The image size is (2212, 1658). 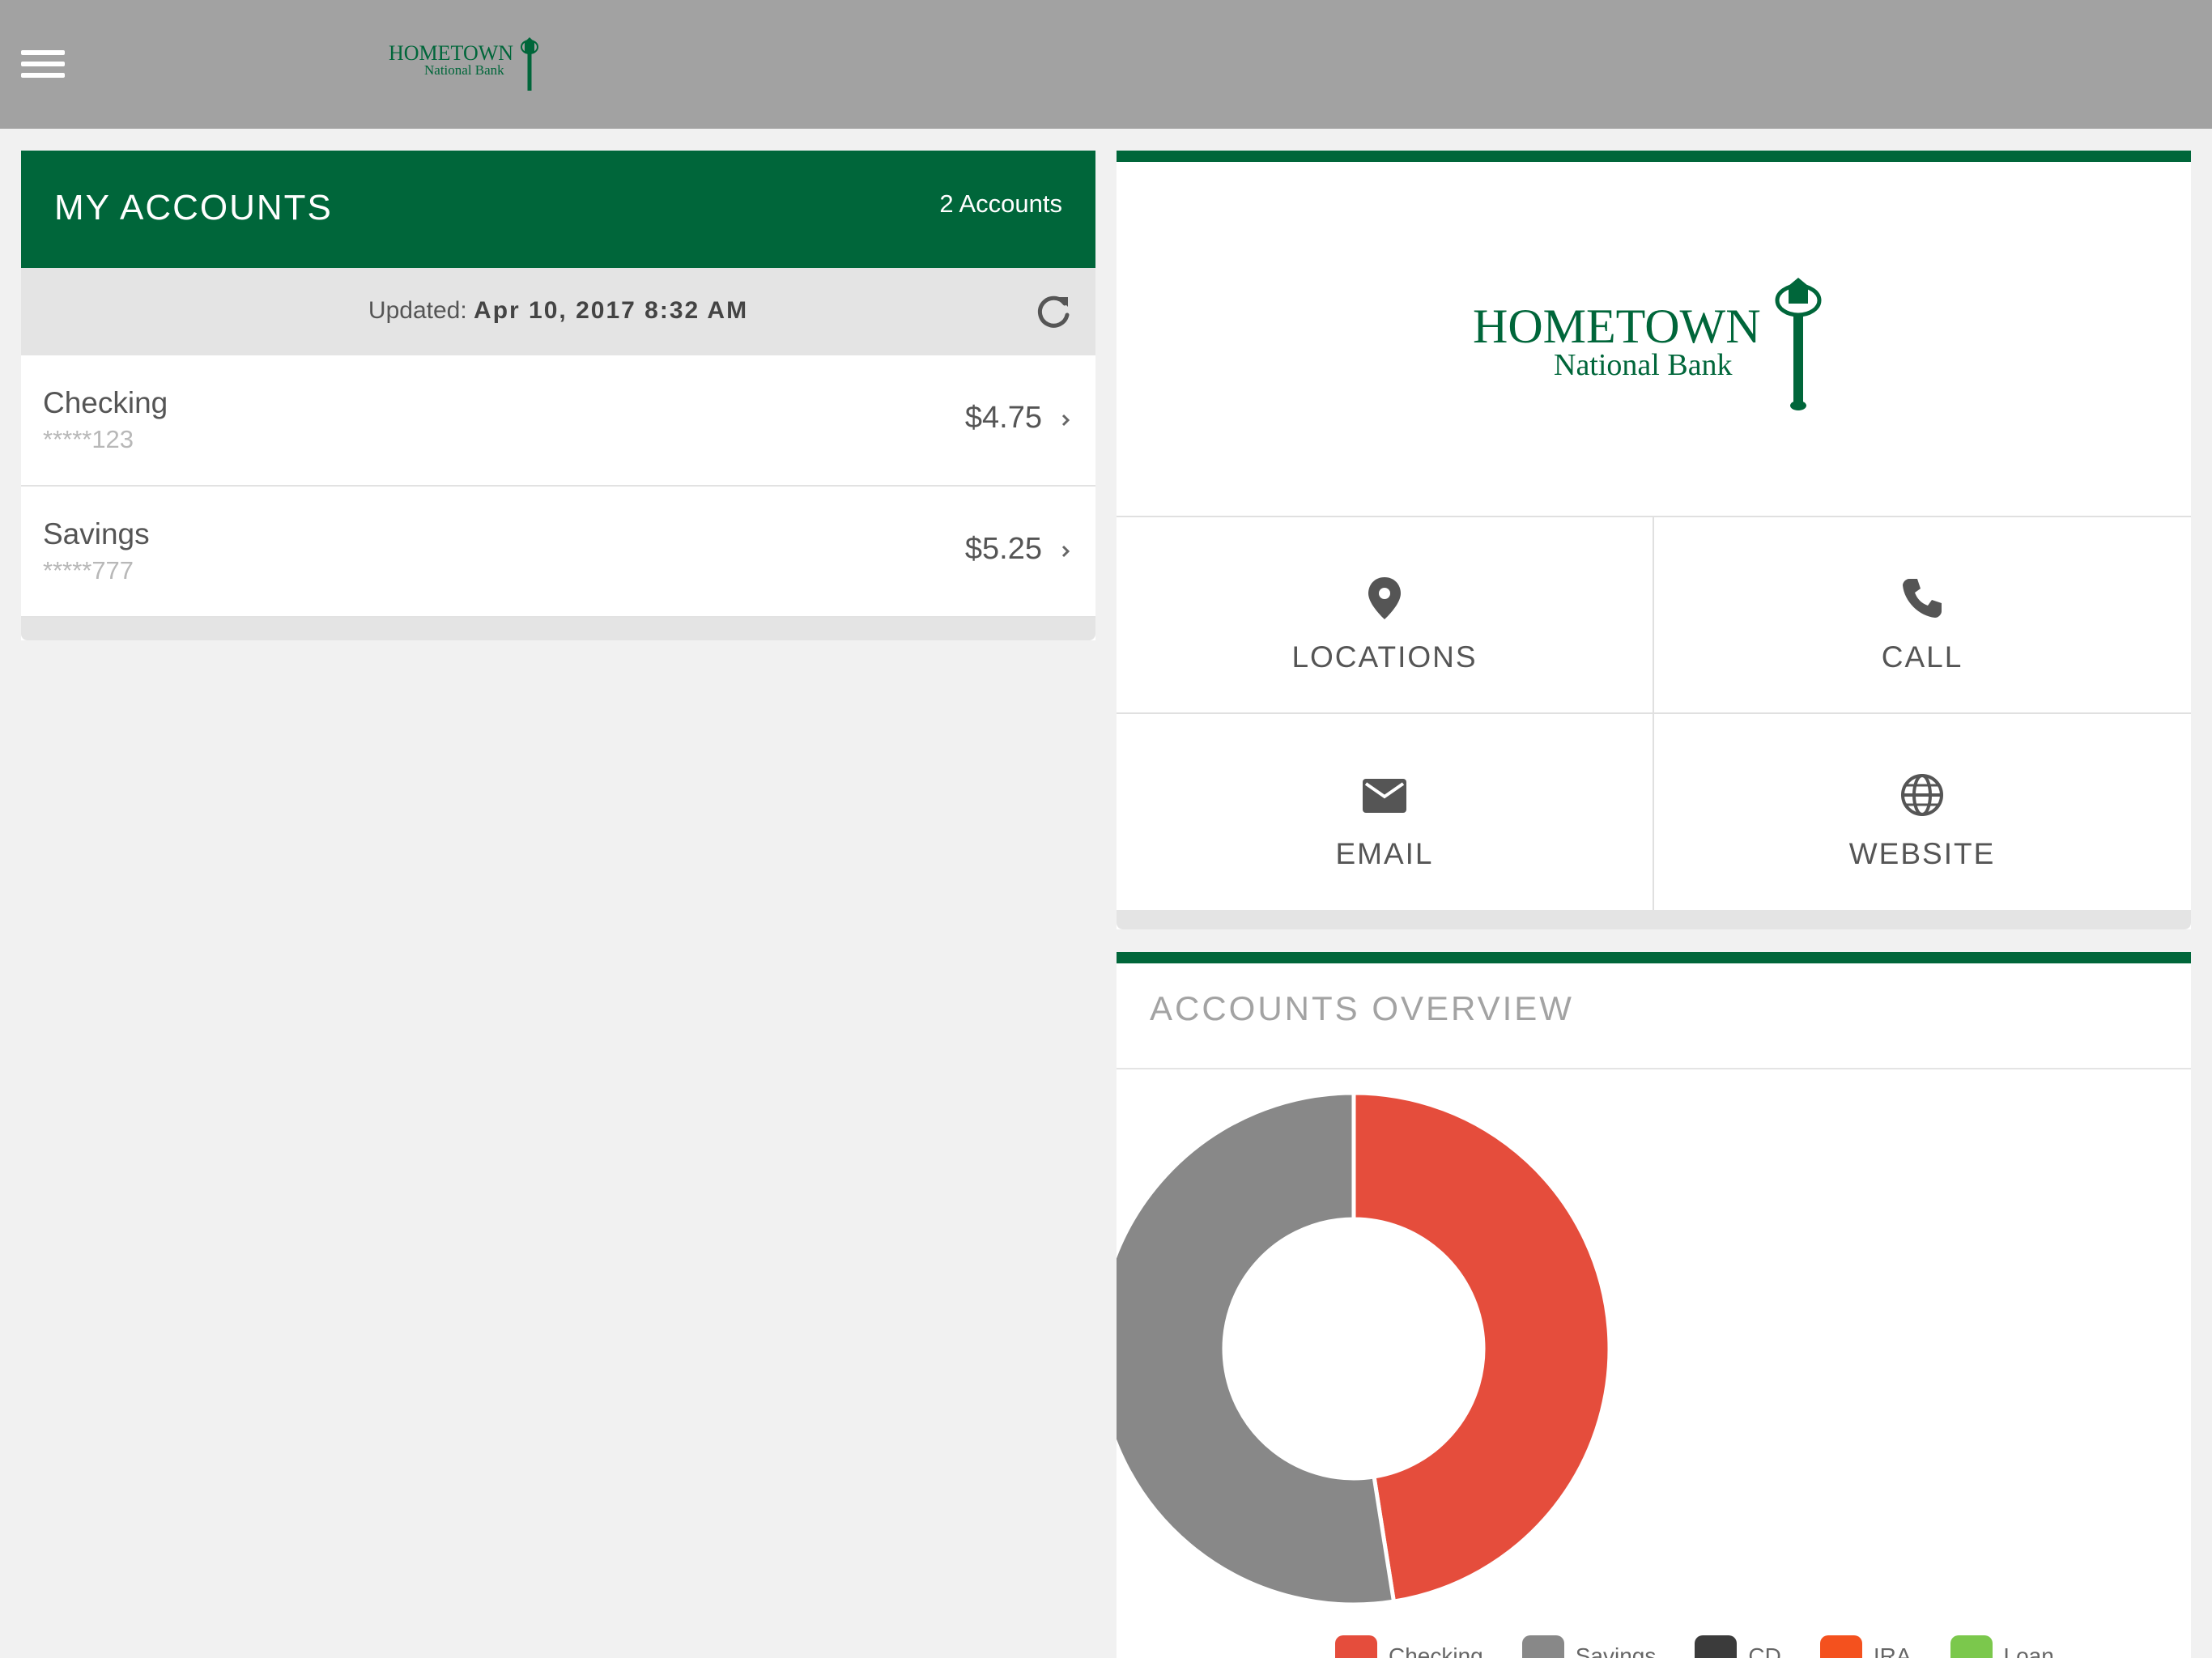 I want to click on locations-button: LOCATIONS, so click(x=1385, y=614).